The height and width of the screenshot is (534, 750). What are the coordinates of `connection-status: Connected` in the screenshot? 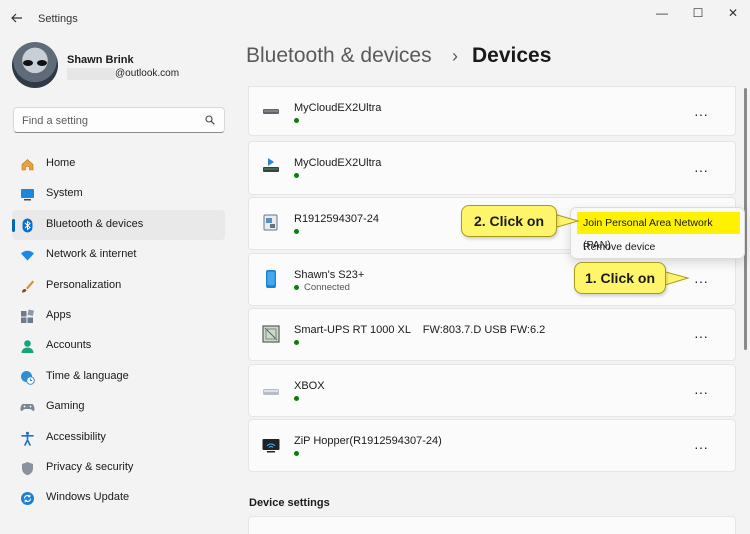 It's located at (327, 287).